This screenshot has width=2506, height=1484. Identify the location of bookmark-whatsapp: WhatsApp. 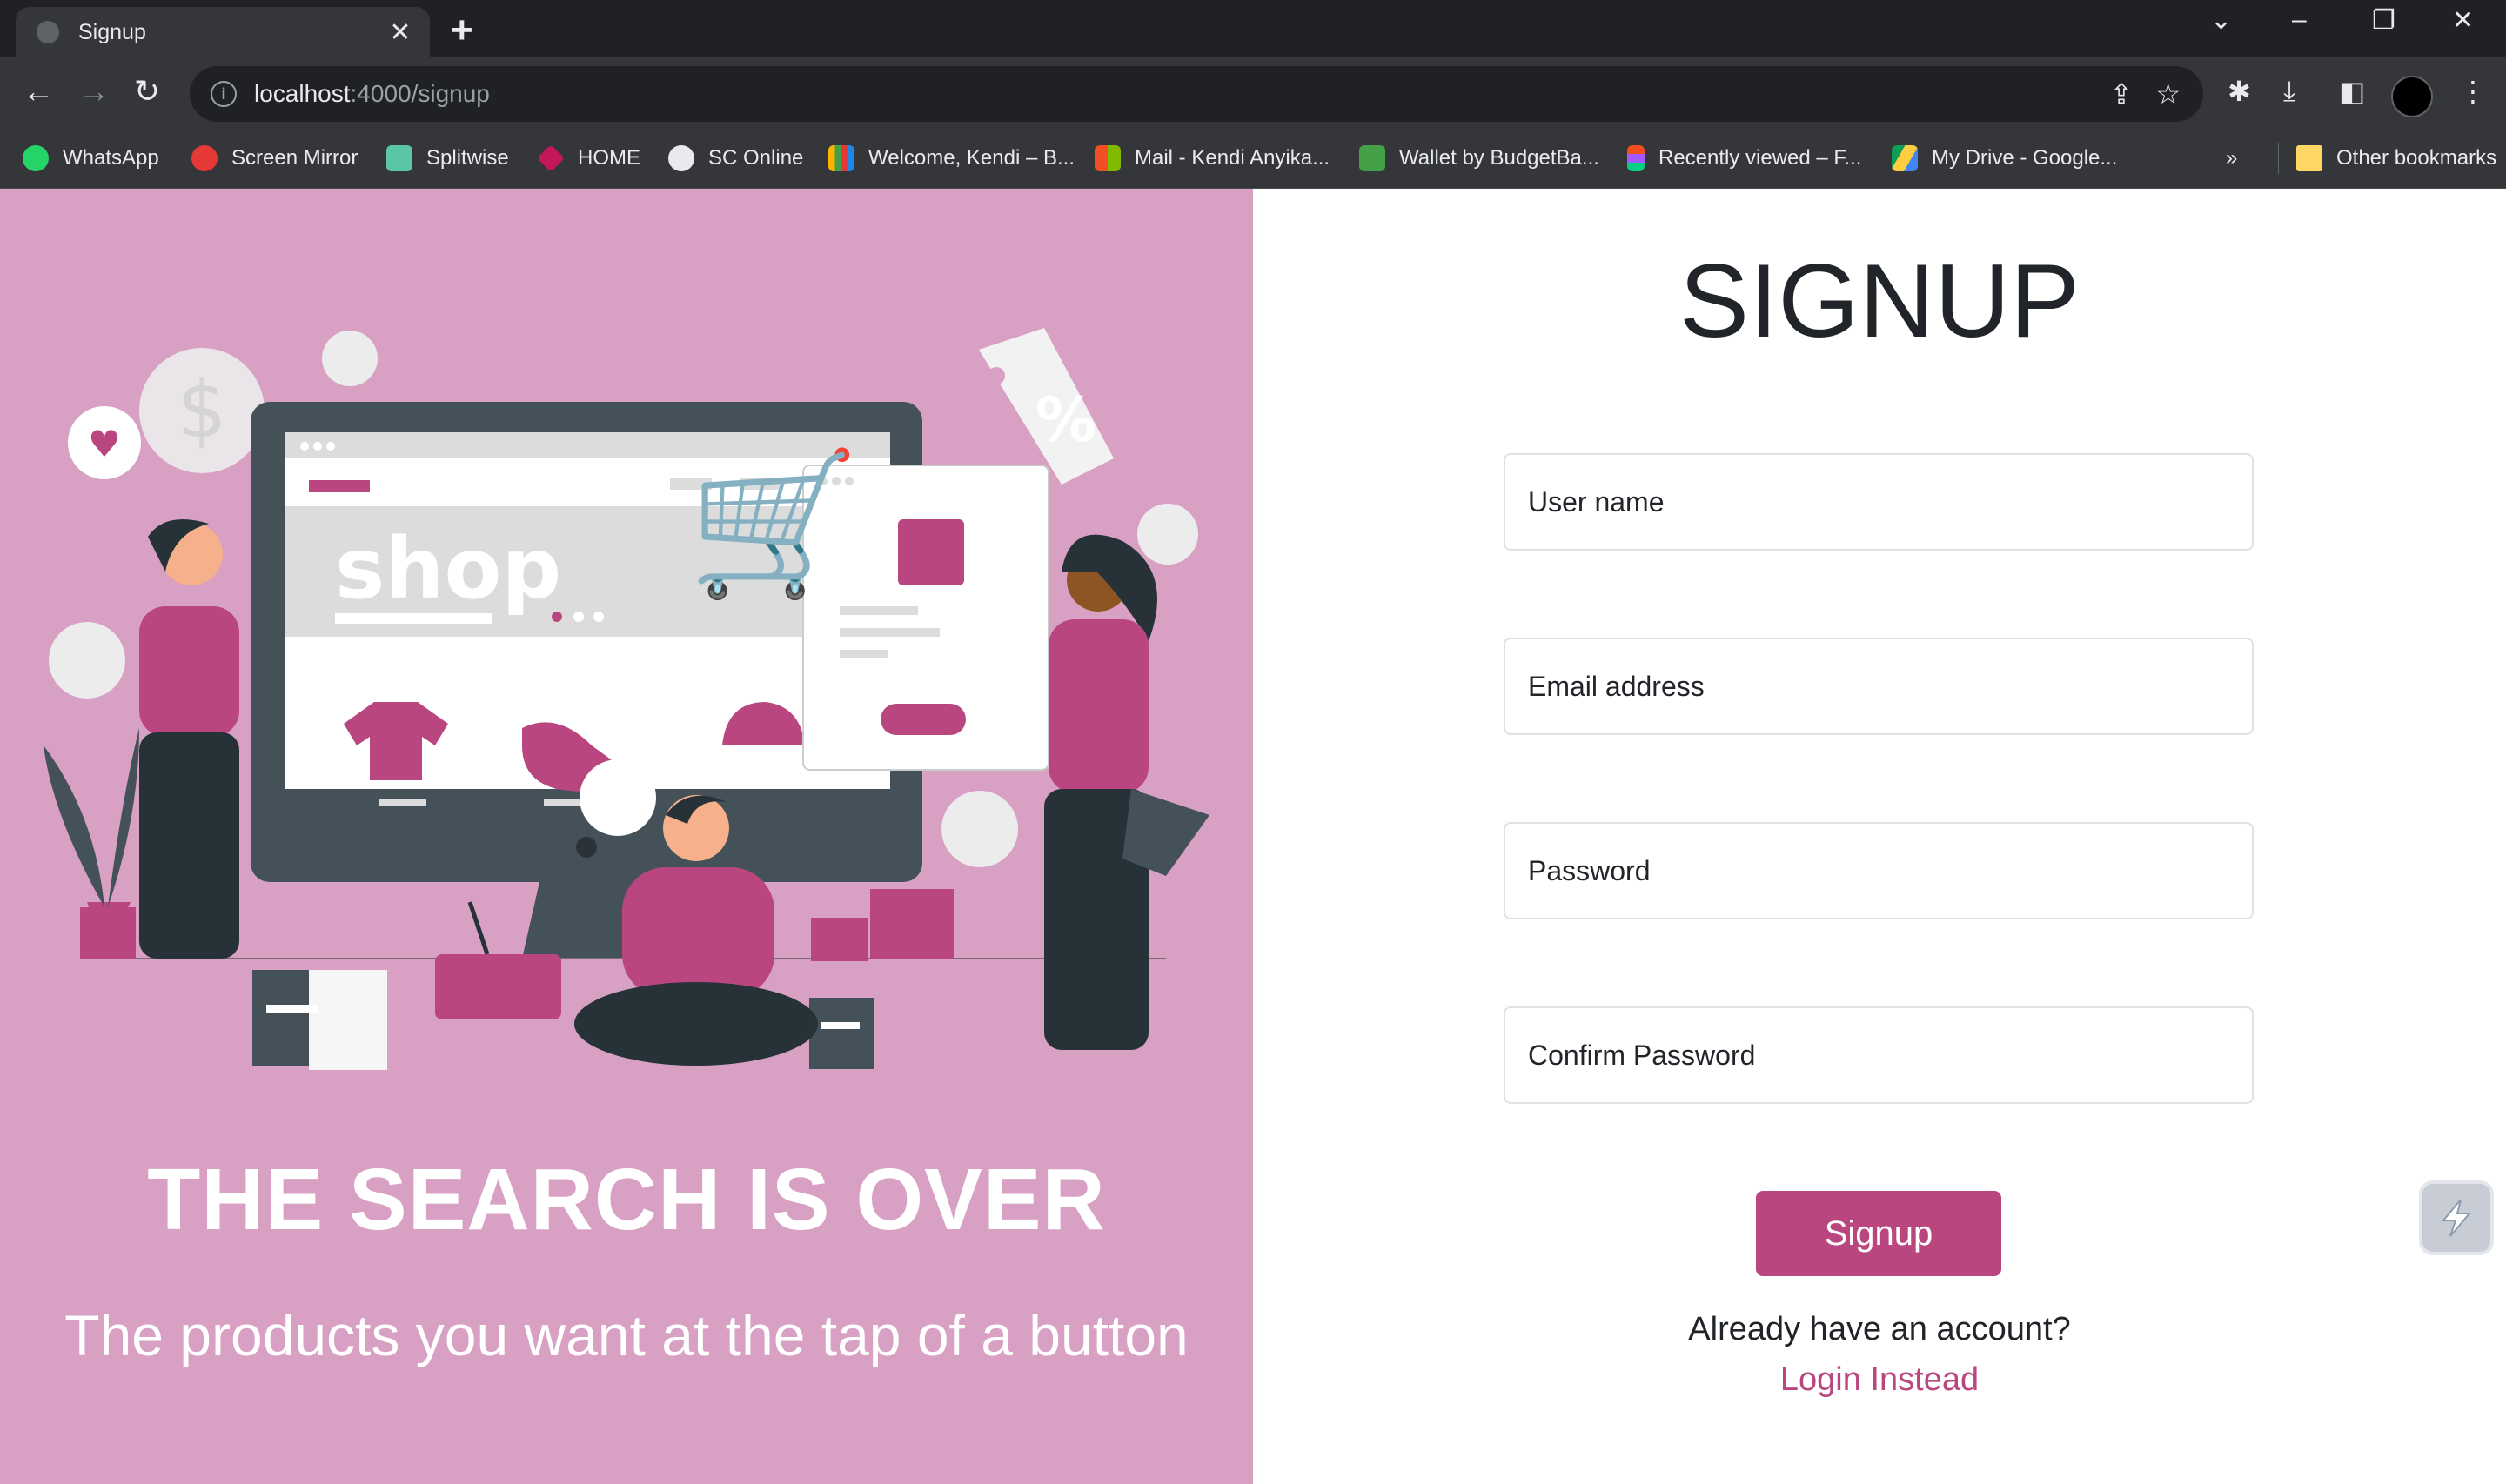
(91, 158).